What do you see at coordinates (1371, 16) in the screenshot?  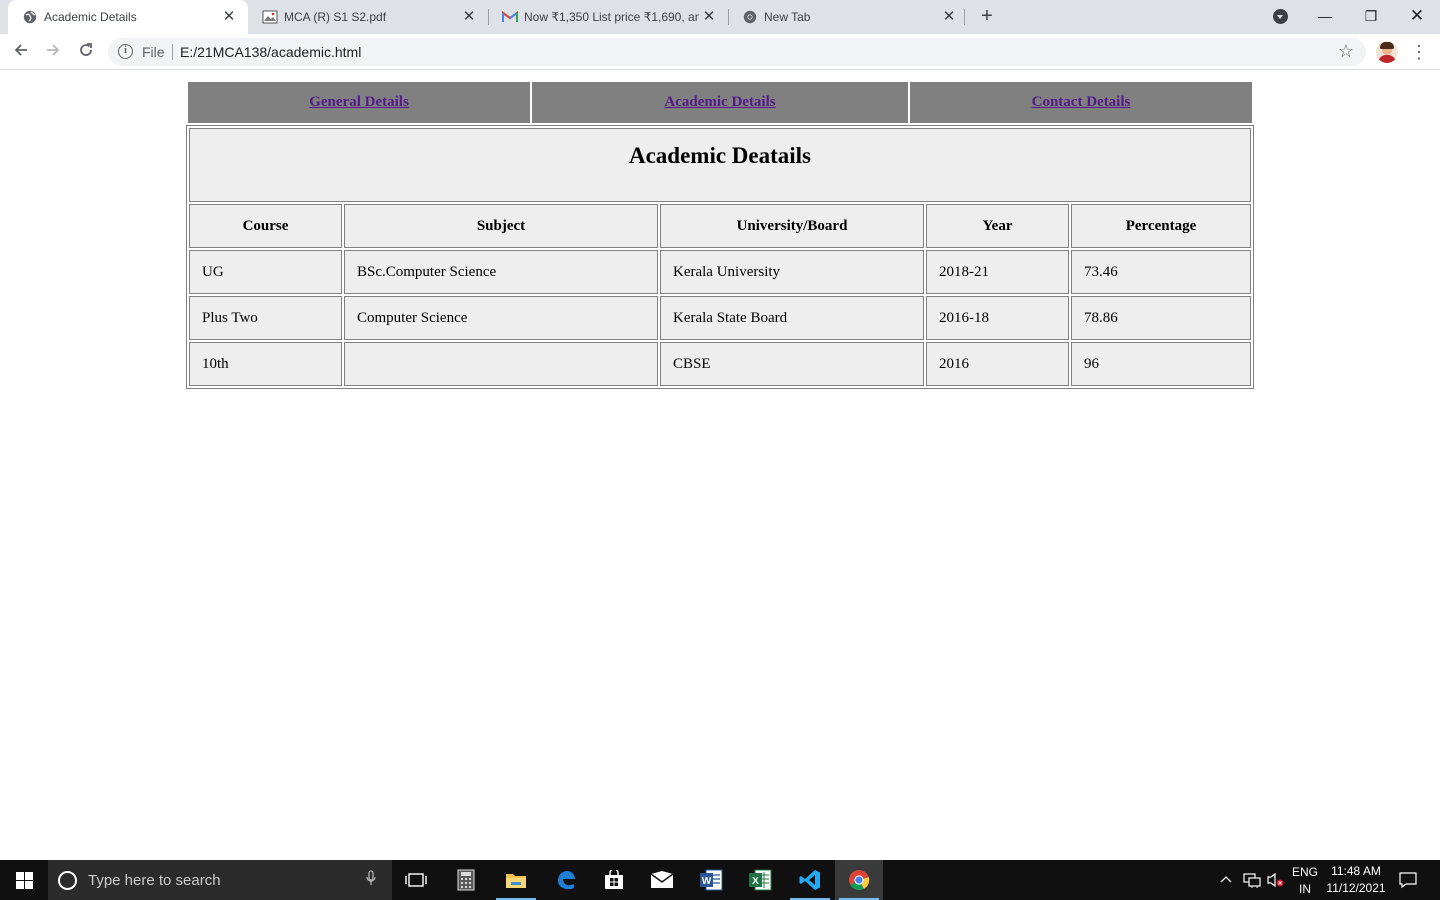 I see `restore-button: ❐` at bounding box center [1371, 16].